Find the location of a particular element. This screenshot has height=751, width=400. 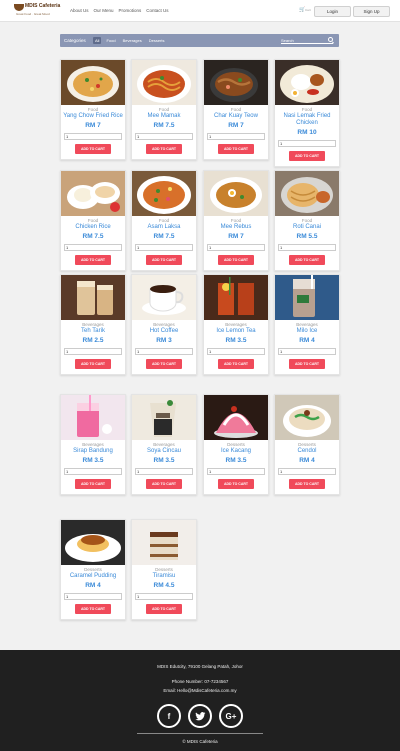

product-category: Food is located at coordinates (307, 109).